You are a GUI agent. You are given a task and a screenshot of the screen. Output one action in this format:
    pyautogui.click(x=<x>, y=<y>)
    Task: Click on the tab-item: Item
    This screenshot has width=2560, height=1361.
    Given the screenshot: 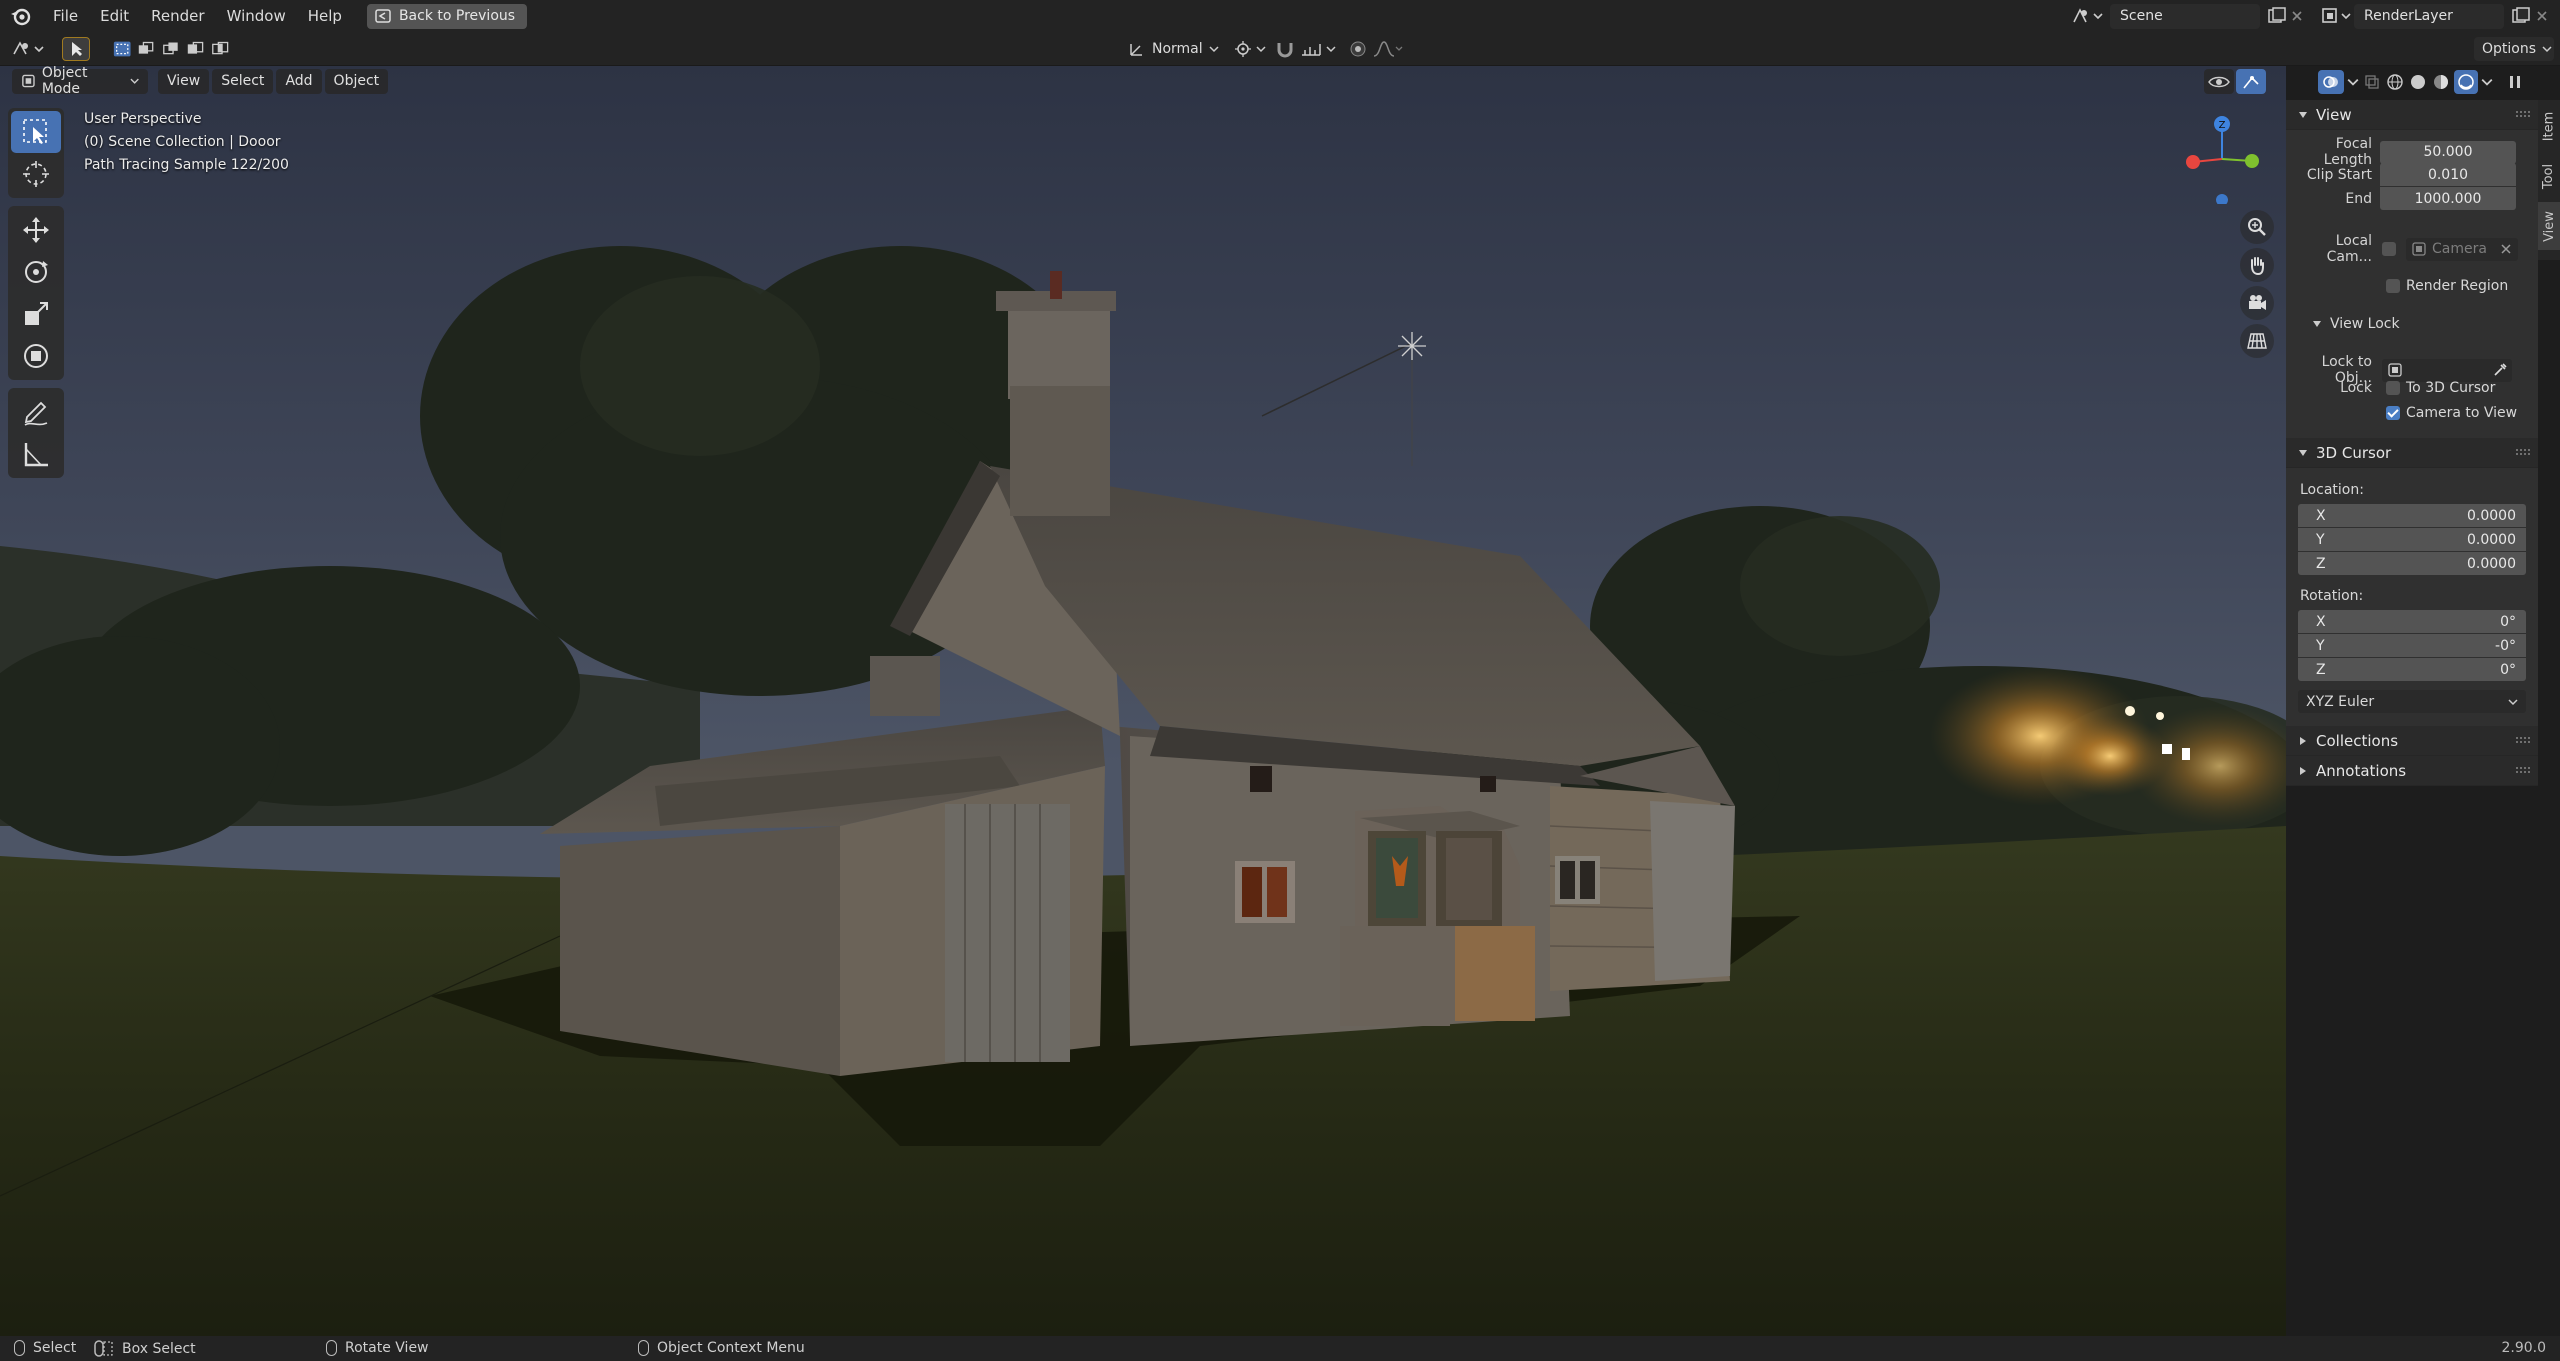 What is the action you would take?
    pyautogui.click(x=2549, y=126)
    